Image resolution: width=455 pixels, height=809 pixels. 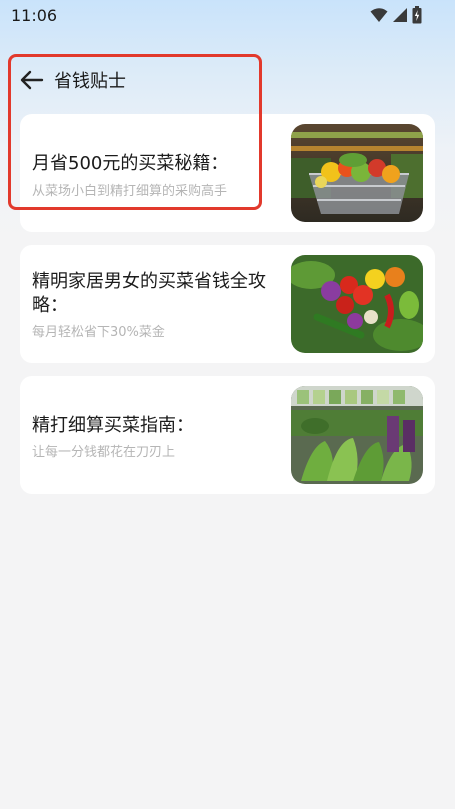 What do you see at coordinates (227, 80) in the screenshot?
I see `header: 省钱贴士` at bounding box center [227, 80].